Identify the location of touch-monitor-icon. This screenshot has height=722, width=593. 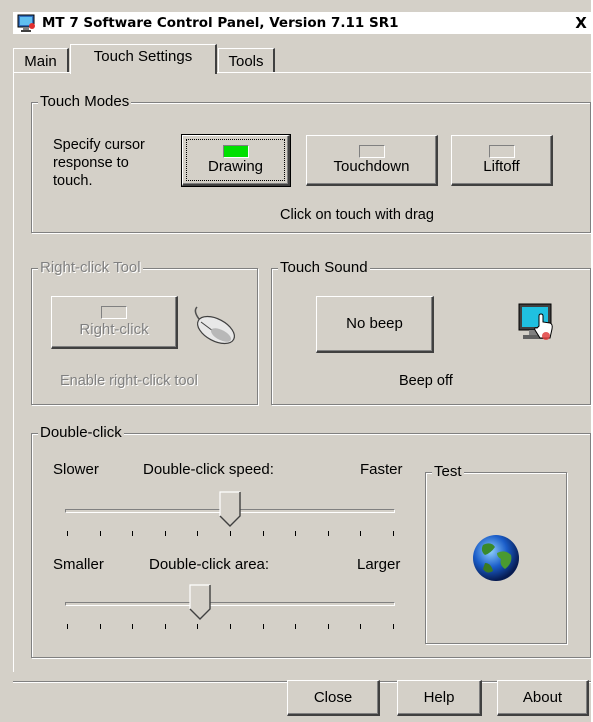
(535, 321).